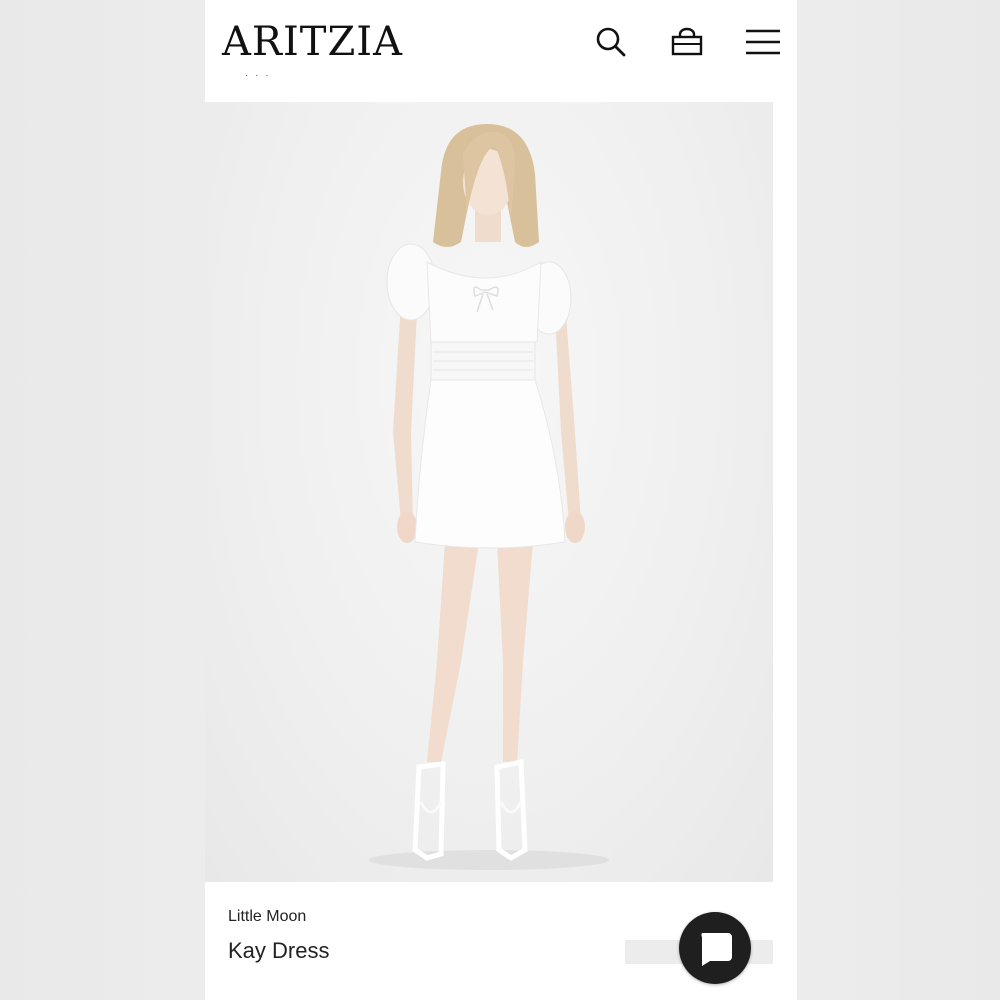  I want to click on search-button, so click(611, 42).